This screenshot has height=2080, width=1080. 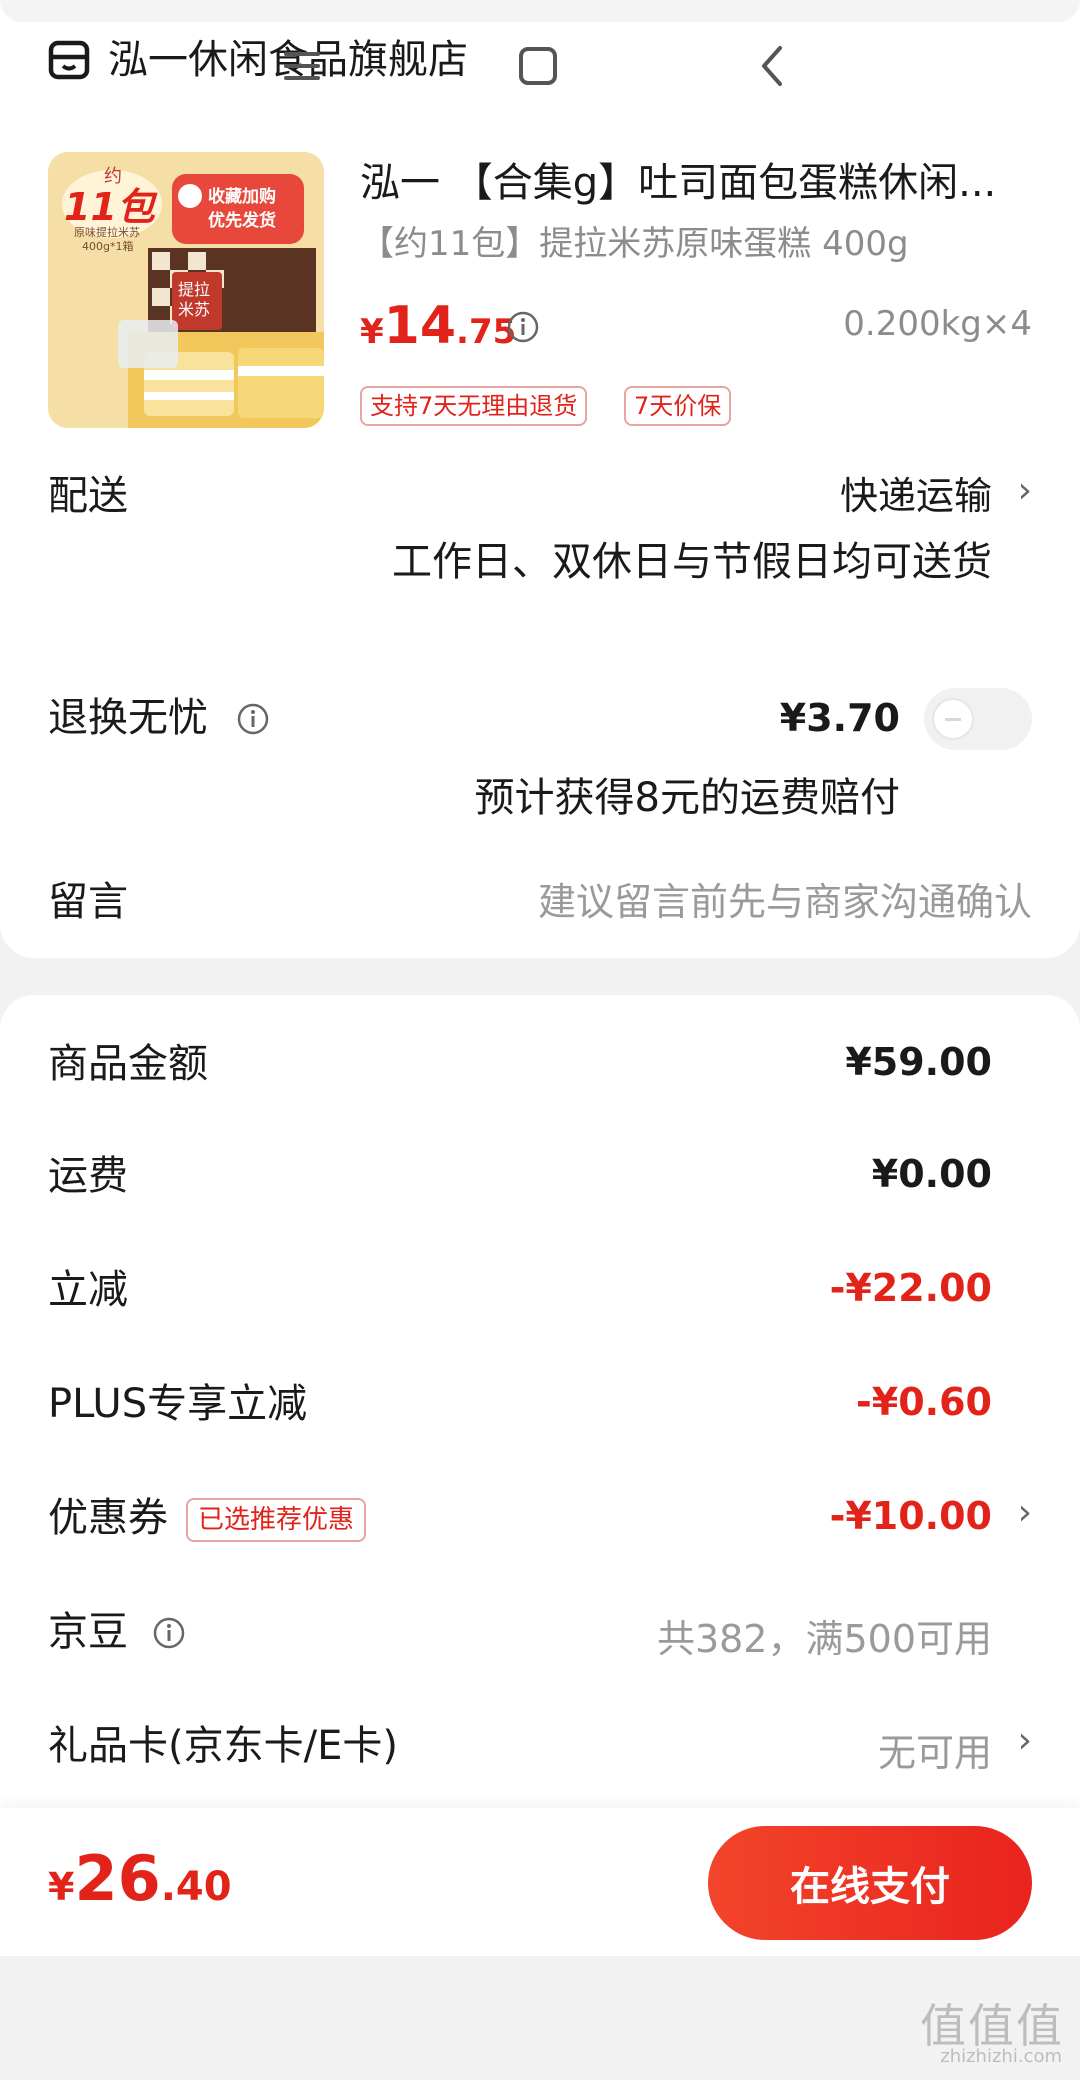 I want to click on gift-card-value: 无可用, so click(x=935, y=1749).